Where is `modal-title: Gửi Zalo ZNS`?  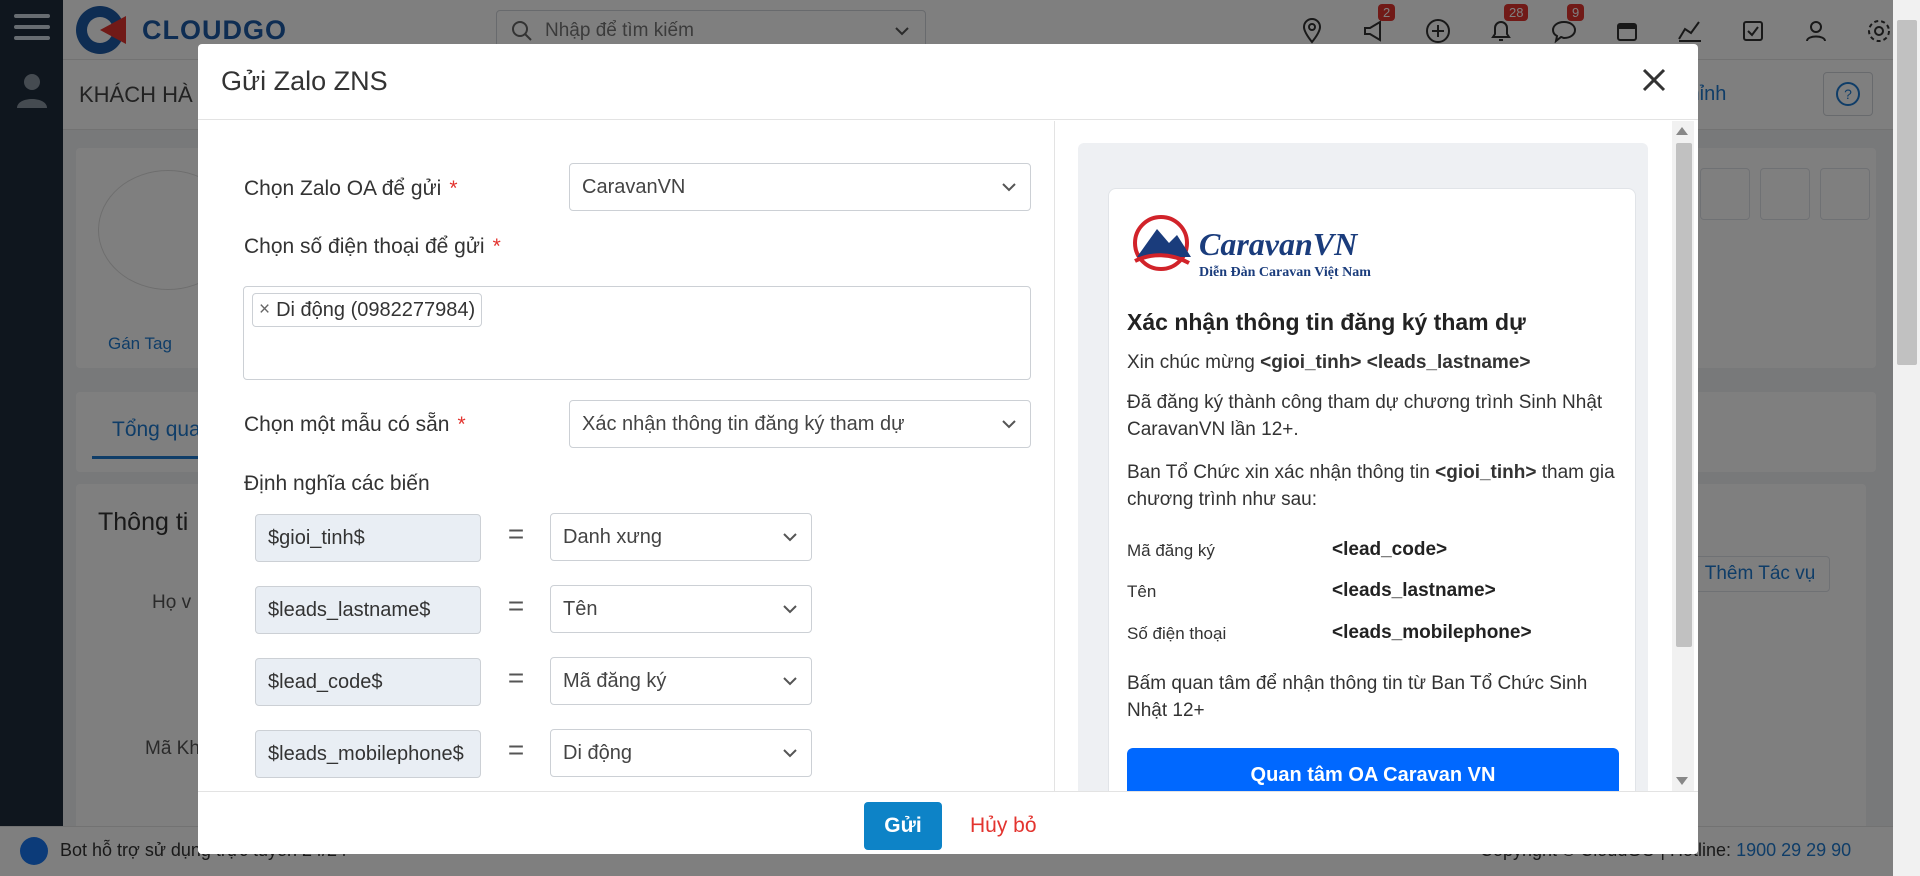 modal-title: Gửi Zalo ZNS is located at coordinates (304, 81).